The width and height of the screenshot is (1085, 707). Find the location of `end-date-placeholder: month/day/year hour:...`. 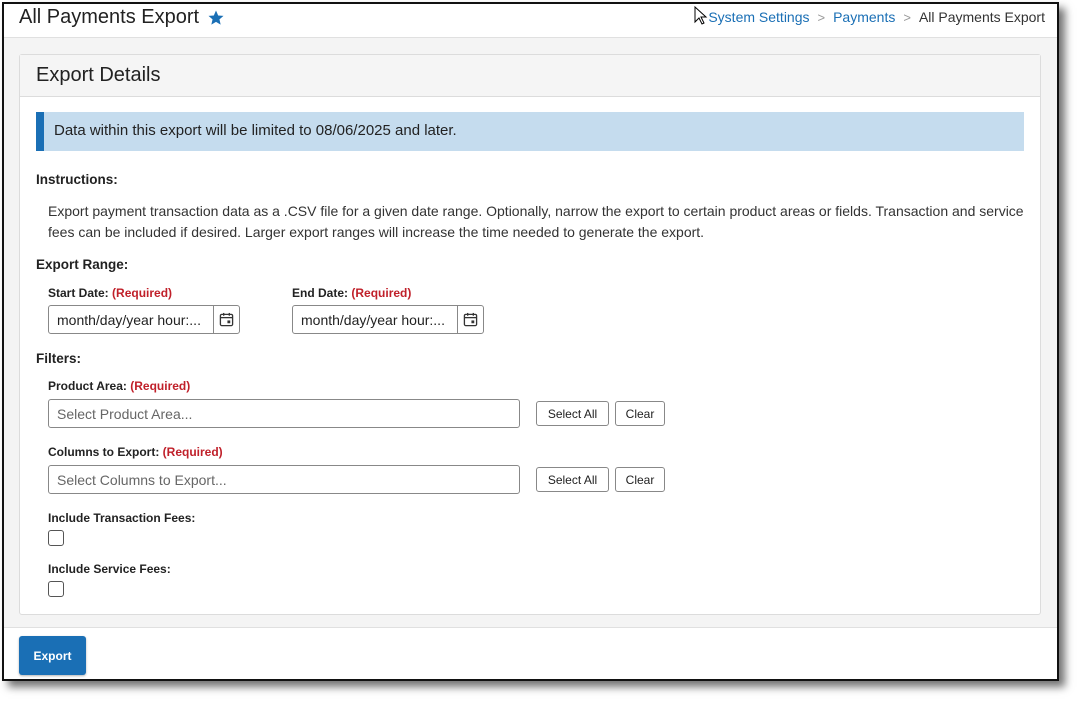

end-date-placeholder: month/day/year hour:... is located at coordinates (375, 319).